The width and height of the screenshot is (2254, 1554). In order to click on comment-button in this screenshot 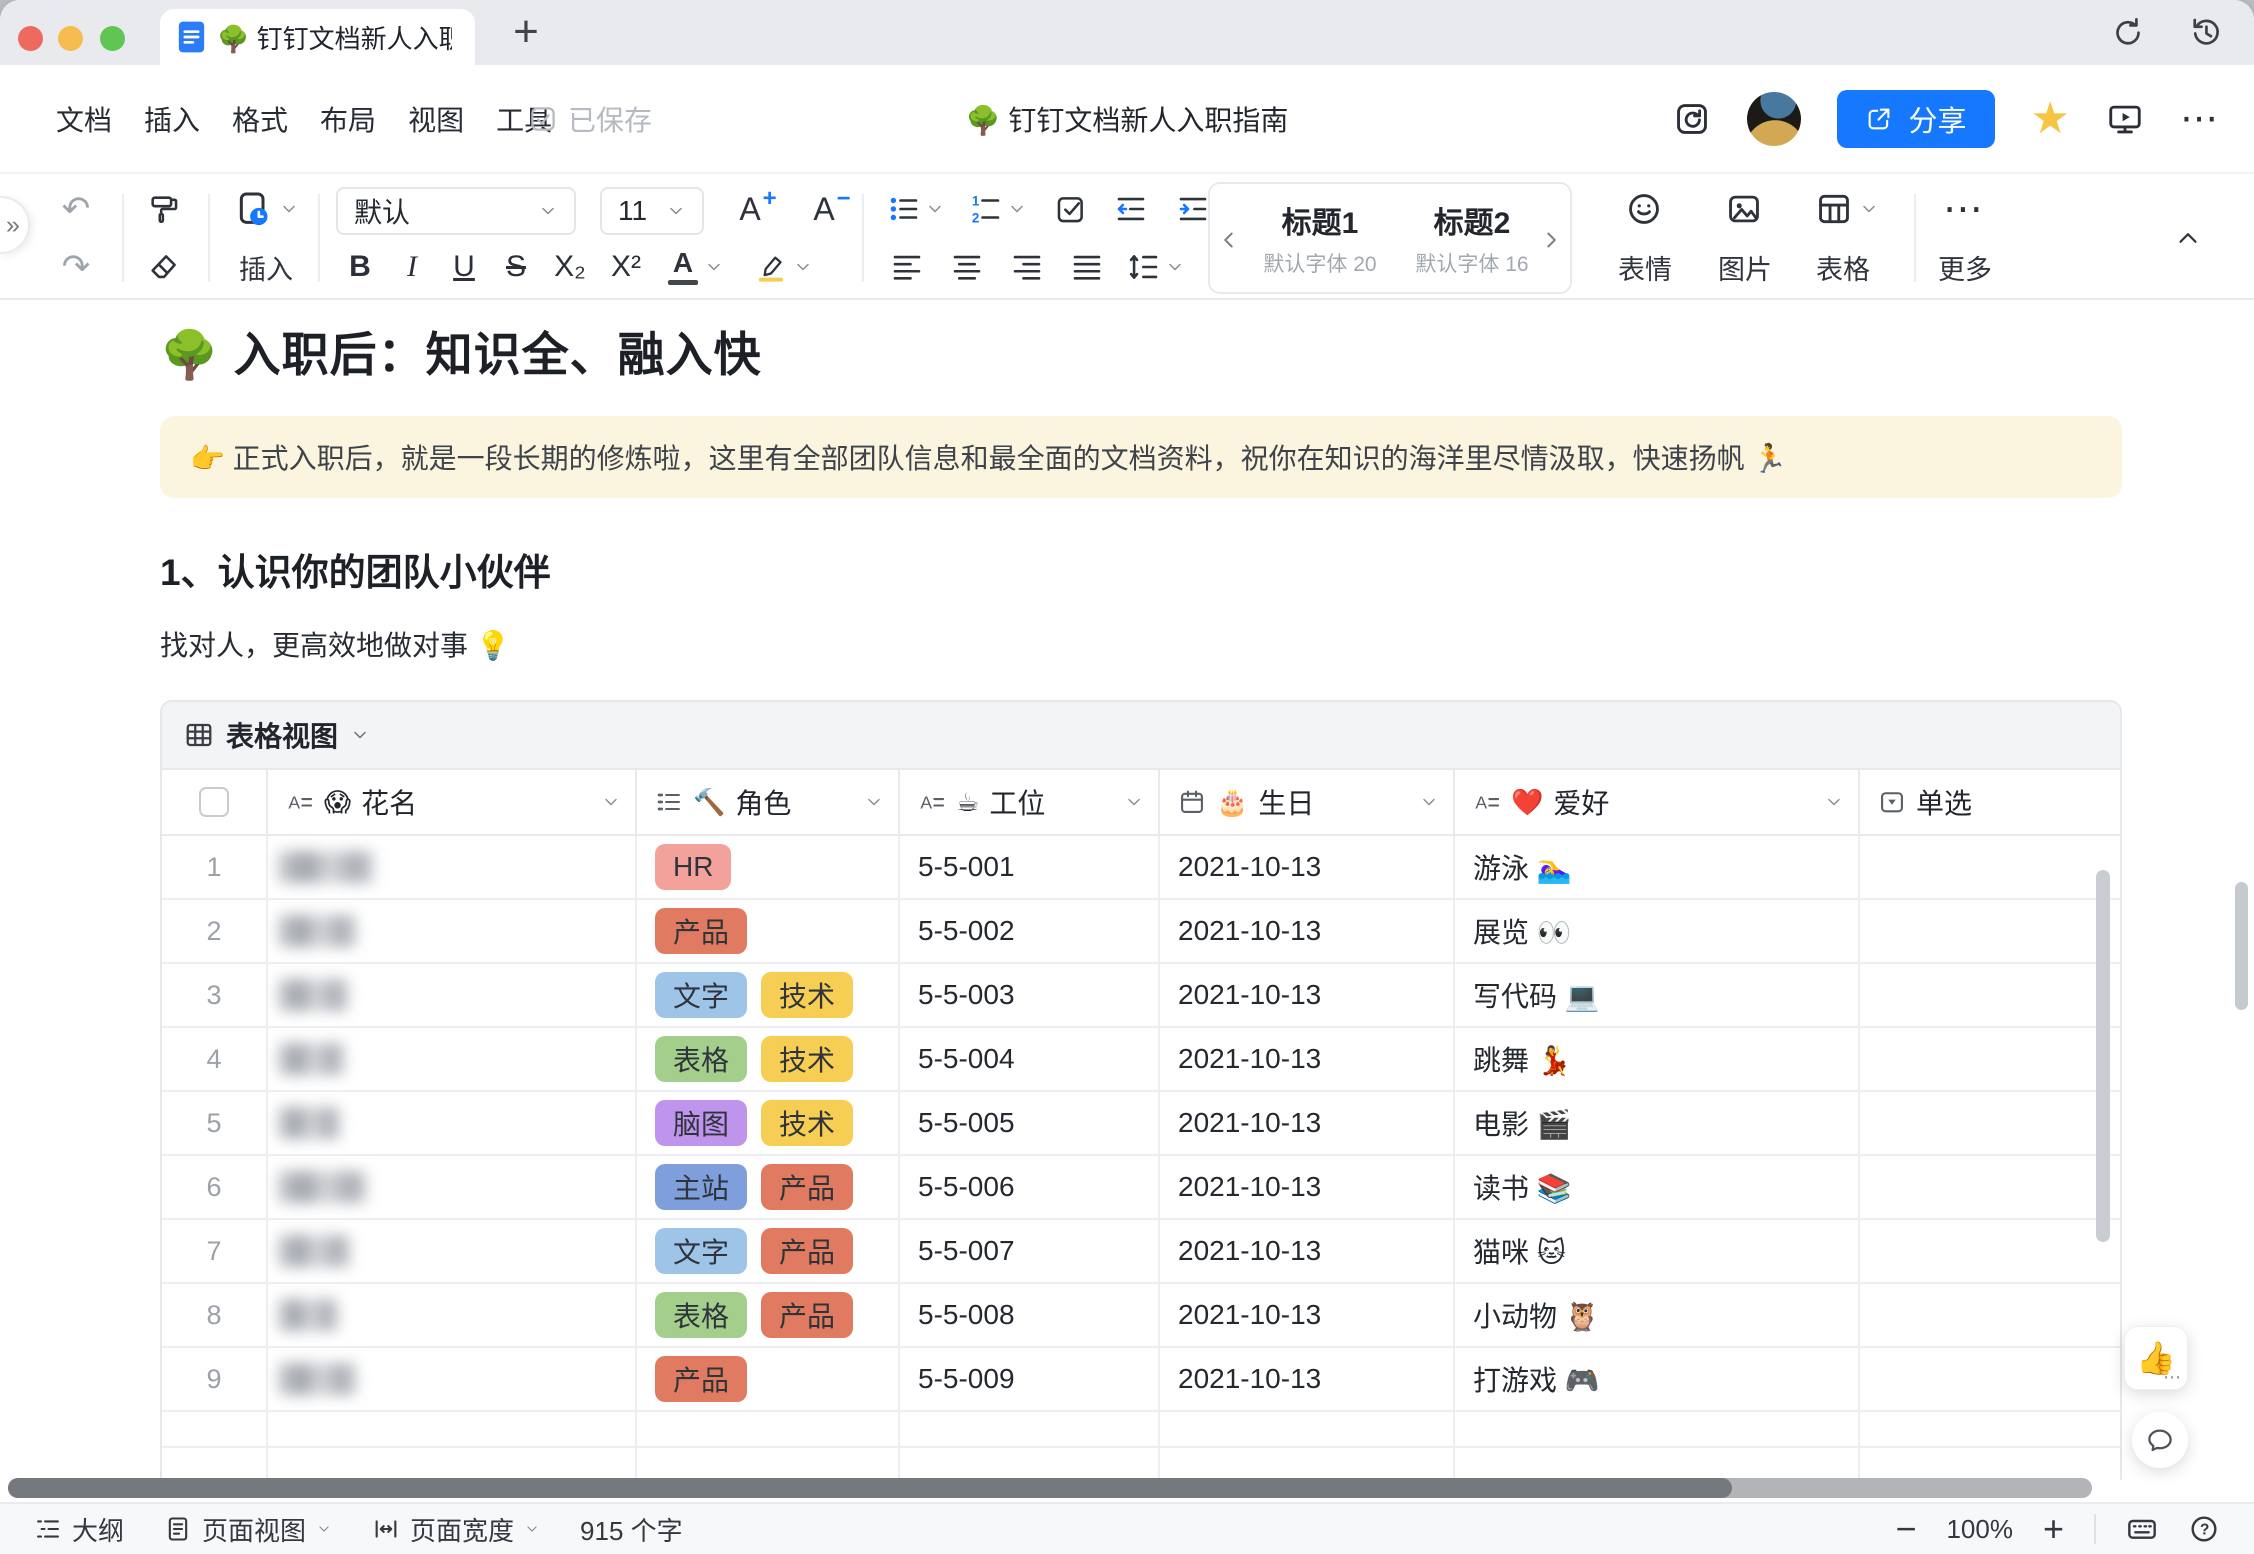, I will do `click(2160, 1440)`.